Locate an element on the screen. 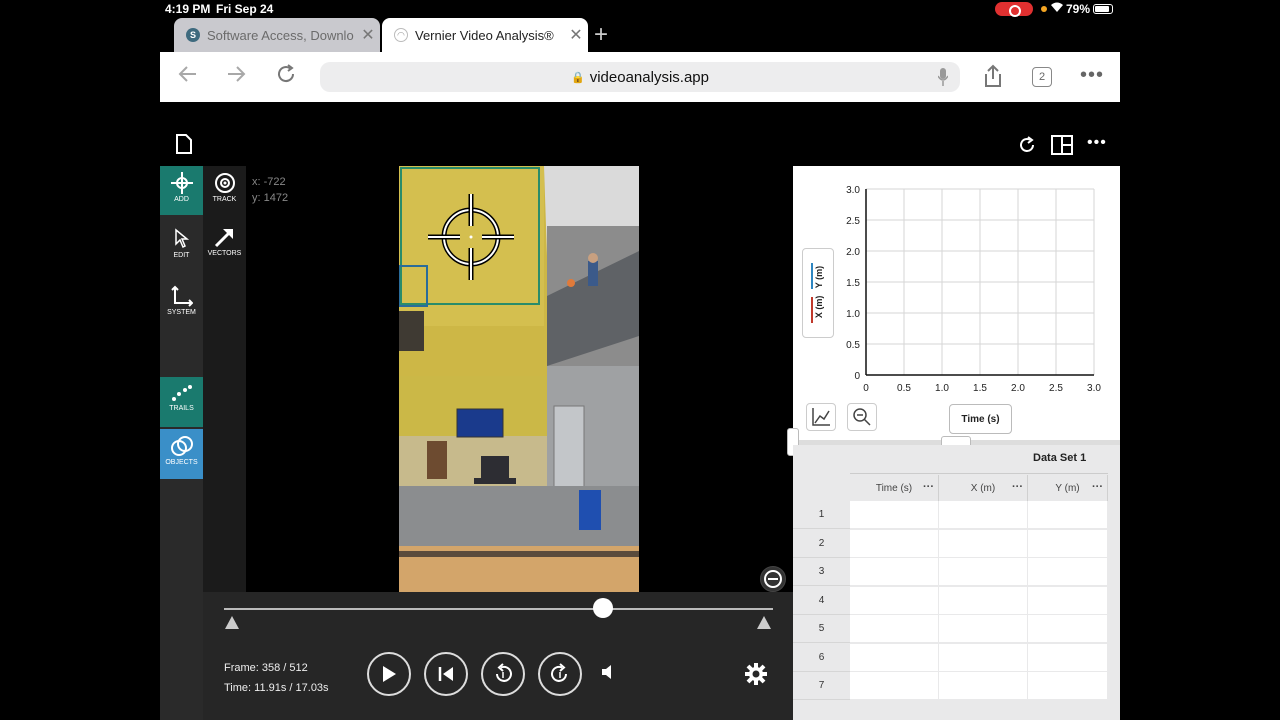  zoom-button is located at coordinates (862, 417).